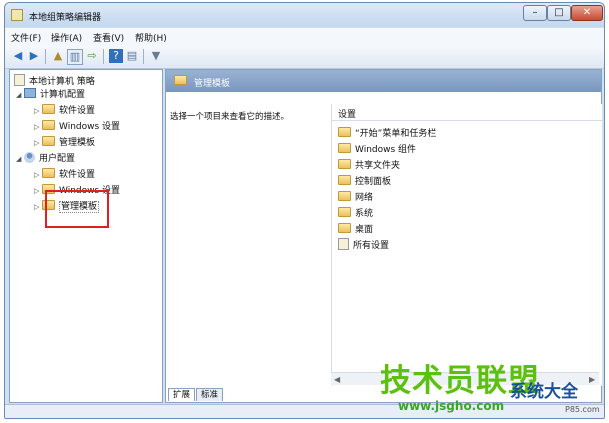 The image size is (609, 423). What do you see at coordinates (396, 134) in the screenshot?
I see `list-item-label: “开始”菜单和任务栏` at bounding box center [396, 134].